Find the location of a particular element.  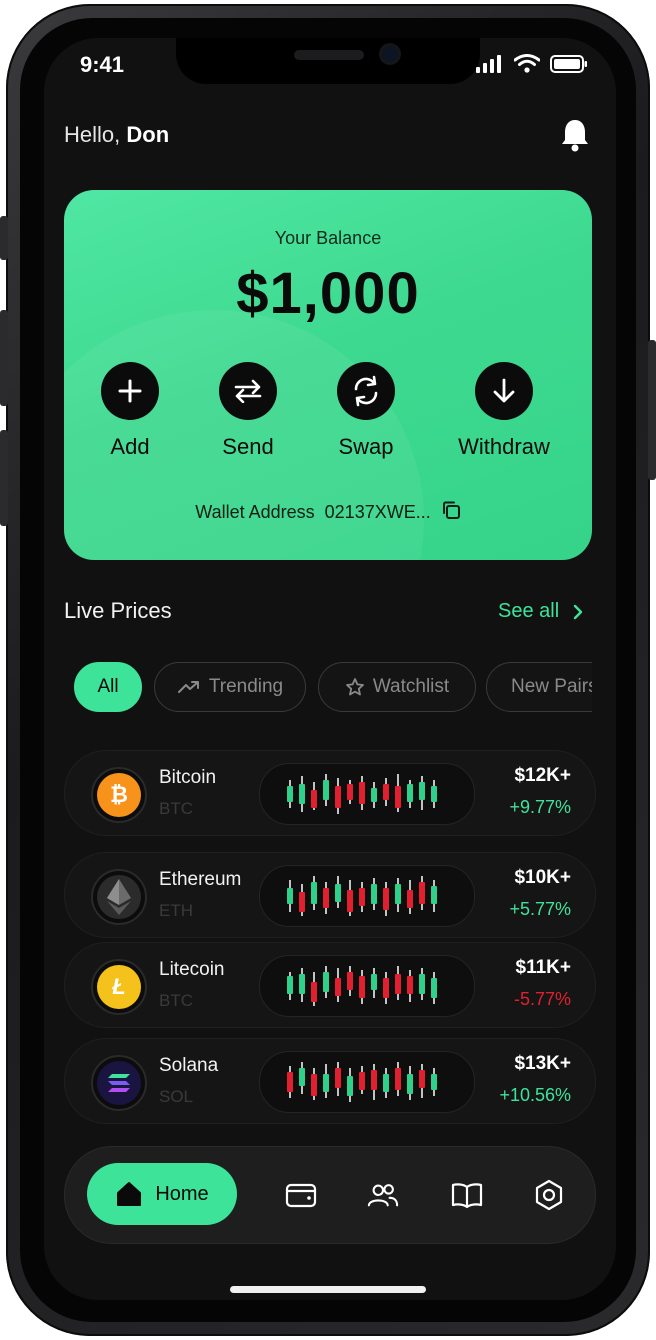

send-label: Send is located at coordinates (248, 446).